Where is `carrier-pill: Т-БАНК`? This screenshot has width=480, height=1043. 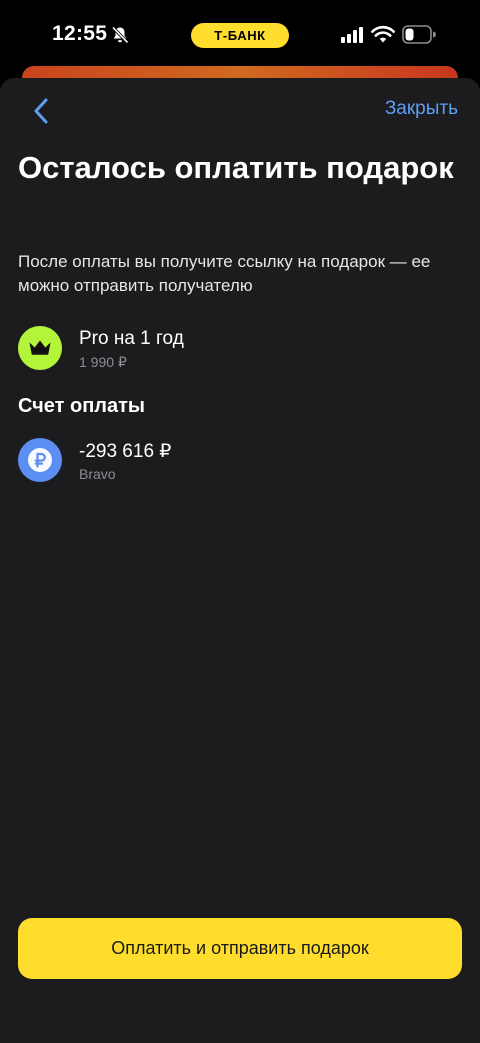
carrier-pill: Т-БАНК is located at coordinates (240, 35).